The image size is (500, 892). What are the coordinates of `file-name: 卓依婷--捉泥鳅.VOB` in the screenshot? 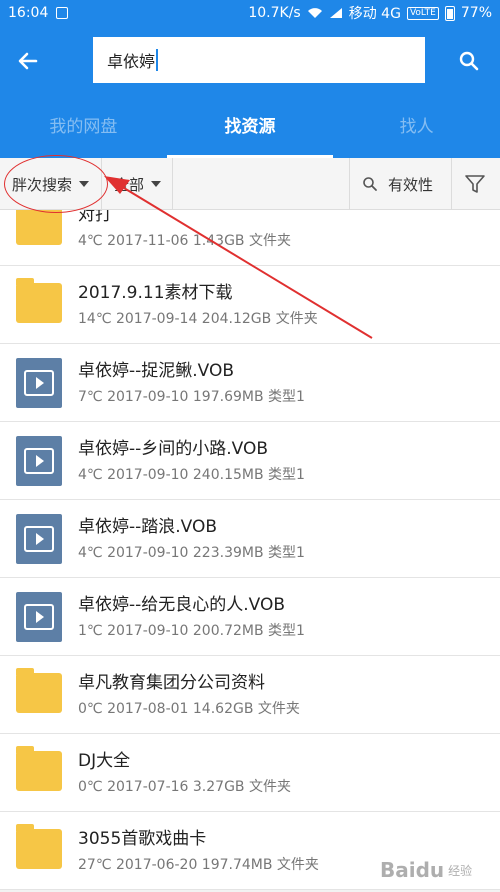 It's located at (156, 371).